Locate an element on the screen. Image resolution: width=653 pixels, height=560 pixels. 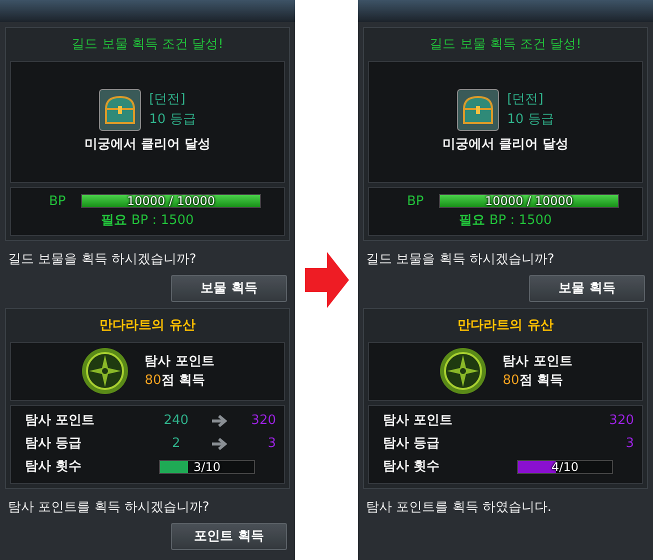
count-reading: 3/10 is located at coordinates (207, 467).